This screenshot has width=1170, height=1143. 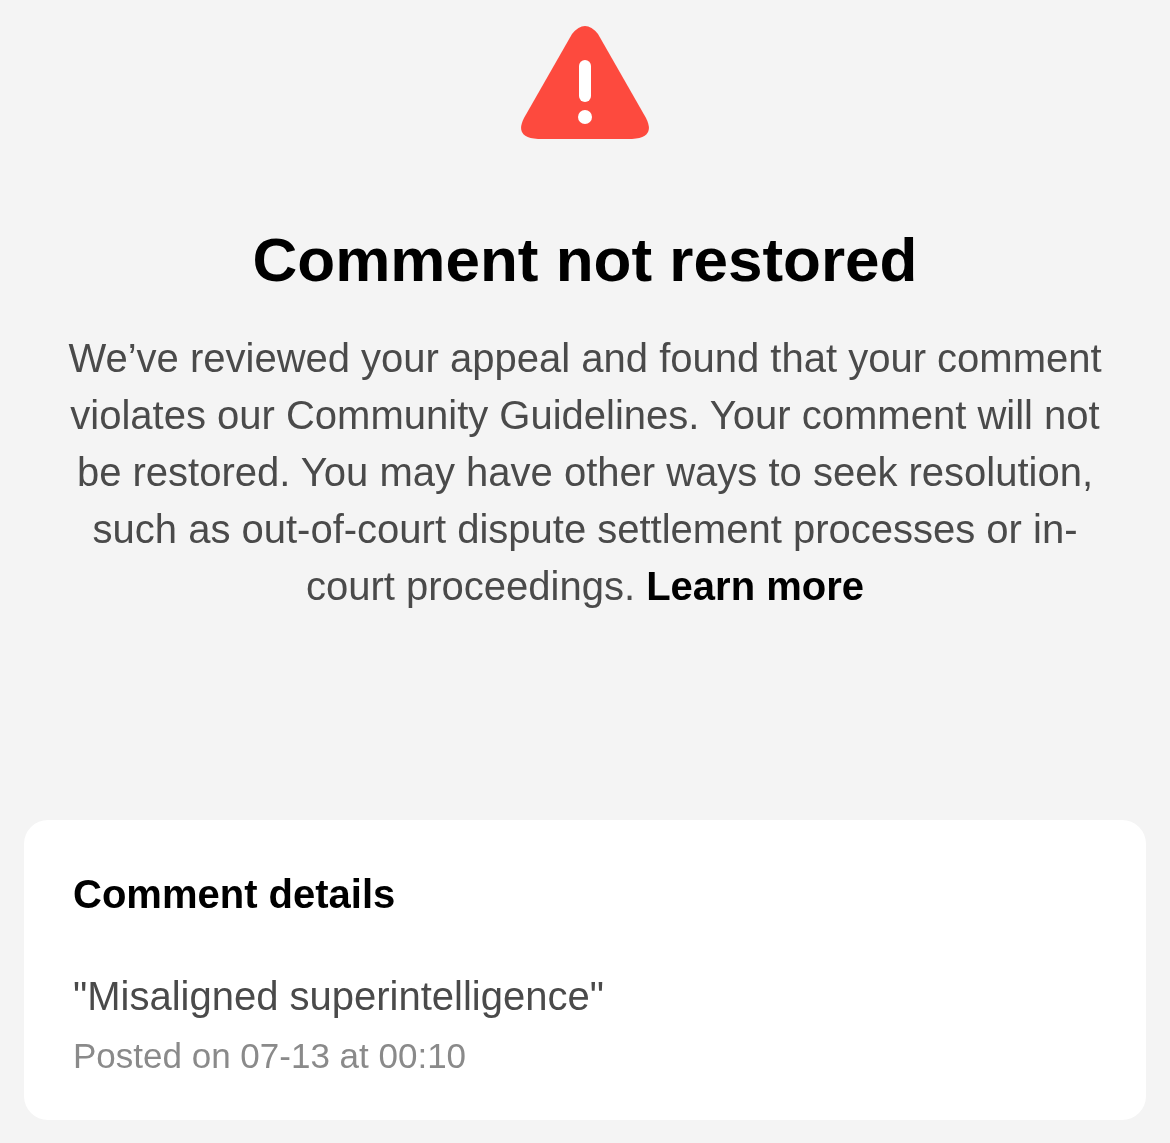 I want to click on warning-icon, so click(x=585, y=83).